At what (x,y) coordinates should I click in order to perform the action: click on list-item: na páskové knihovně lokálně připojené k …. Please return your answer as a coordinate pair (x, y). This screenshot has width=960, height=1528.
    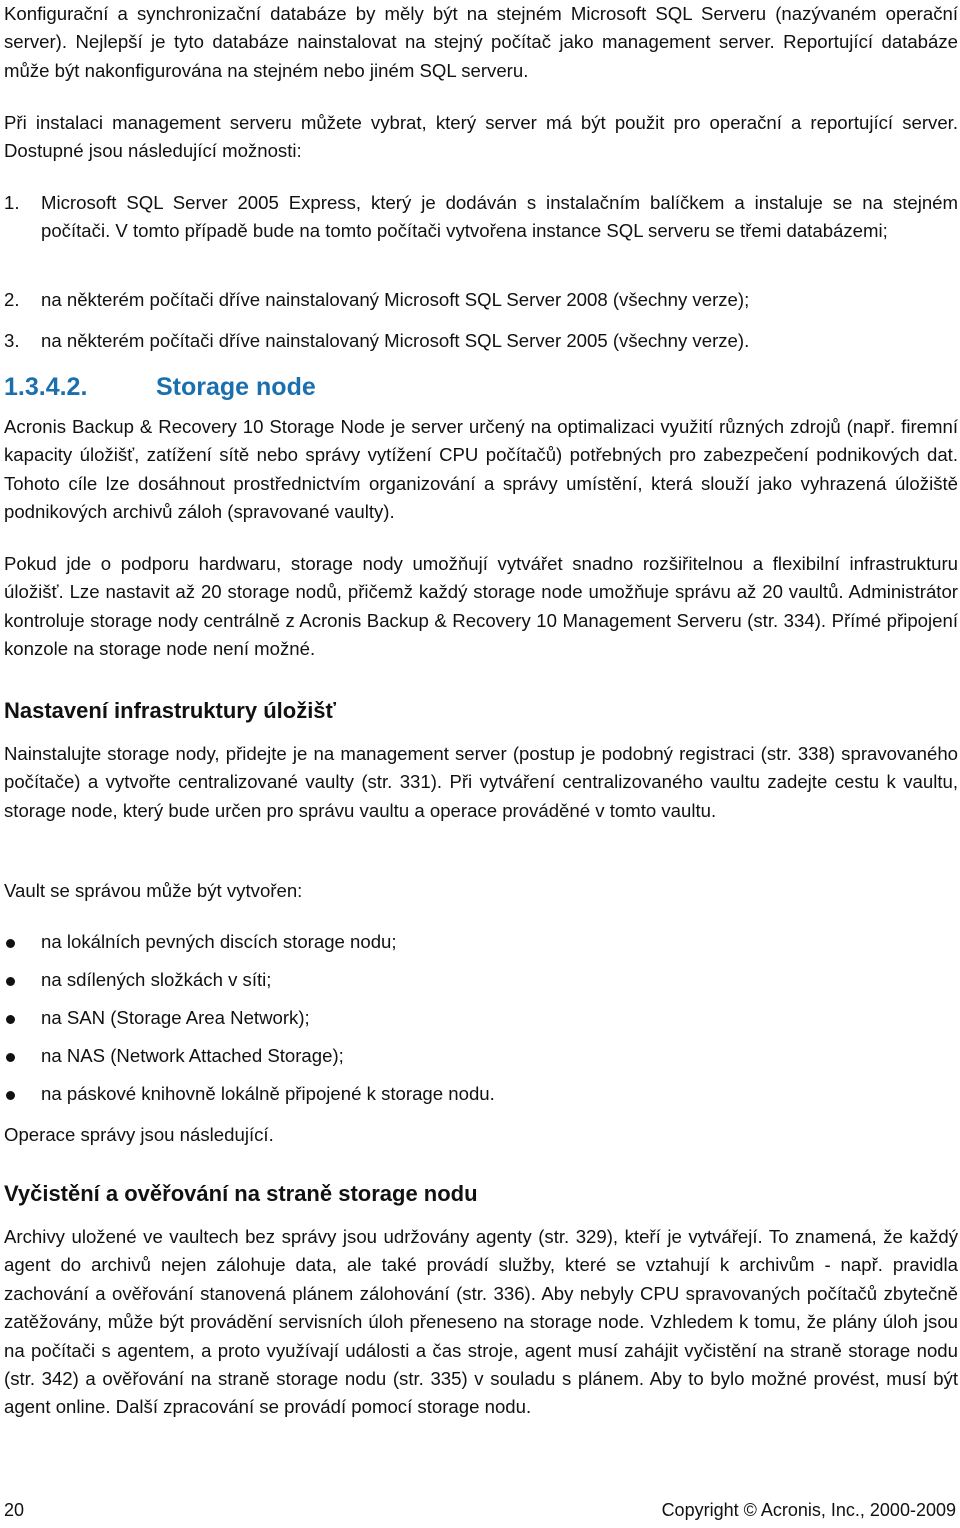
    Looking at the image, I should click on (481, 1094).